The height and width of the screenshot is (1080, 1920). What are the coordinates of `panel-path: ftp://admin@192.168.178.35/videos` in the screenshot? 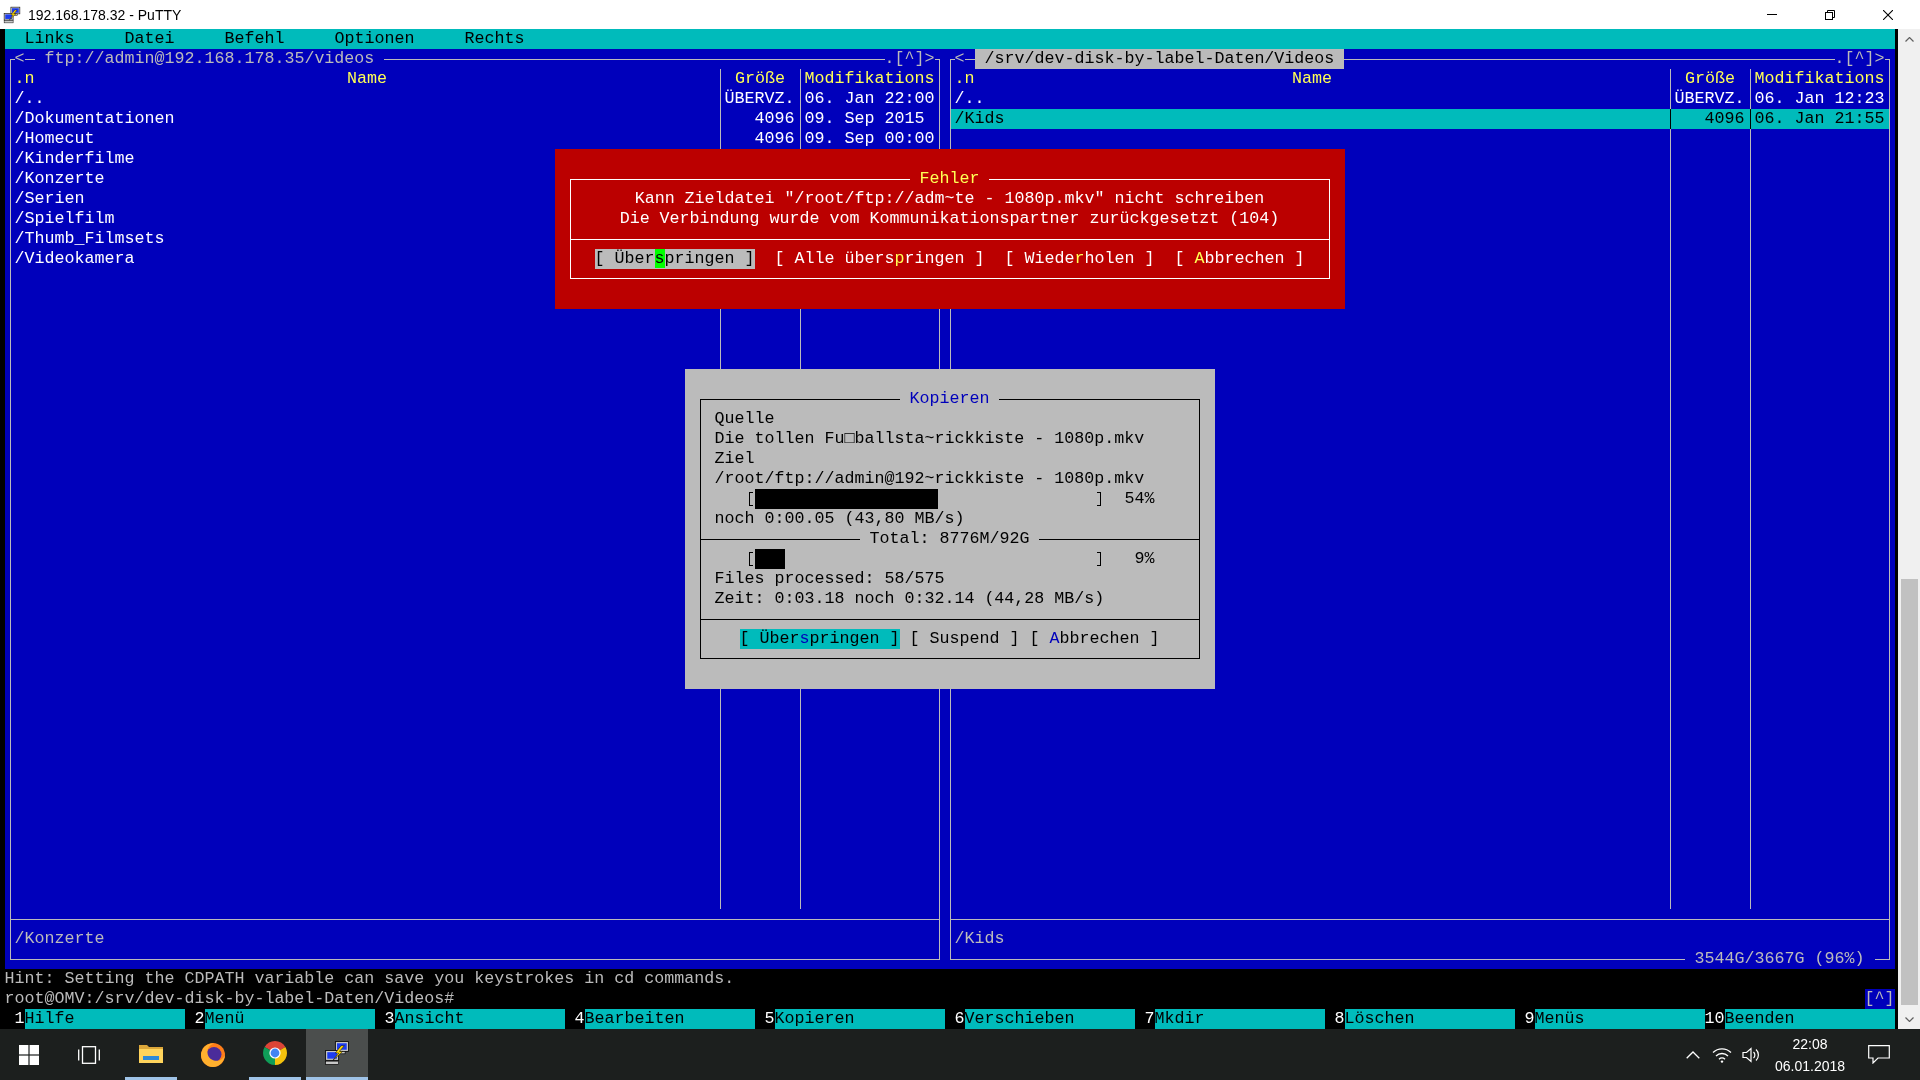 It's located at (209, 59).